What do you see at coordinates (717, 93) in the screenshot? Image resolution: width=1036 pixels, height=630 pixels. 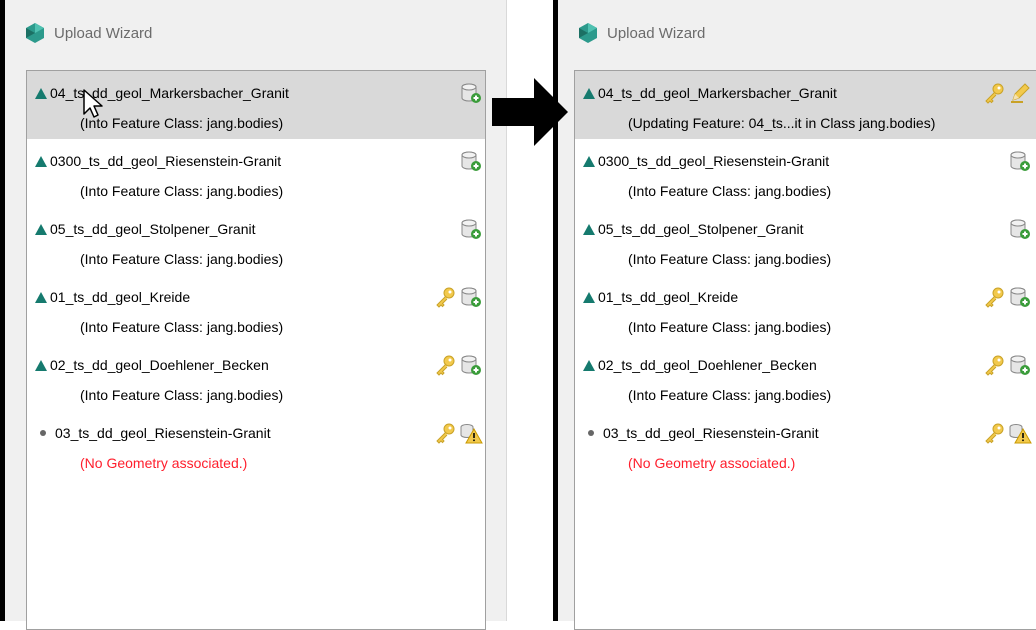 I see `item-name: 04_ts_dd_geol_Markersbacher_Granit` at bounding box center [717, 93].